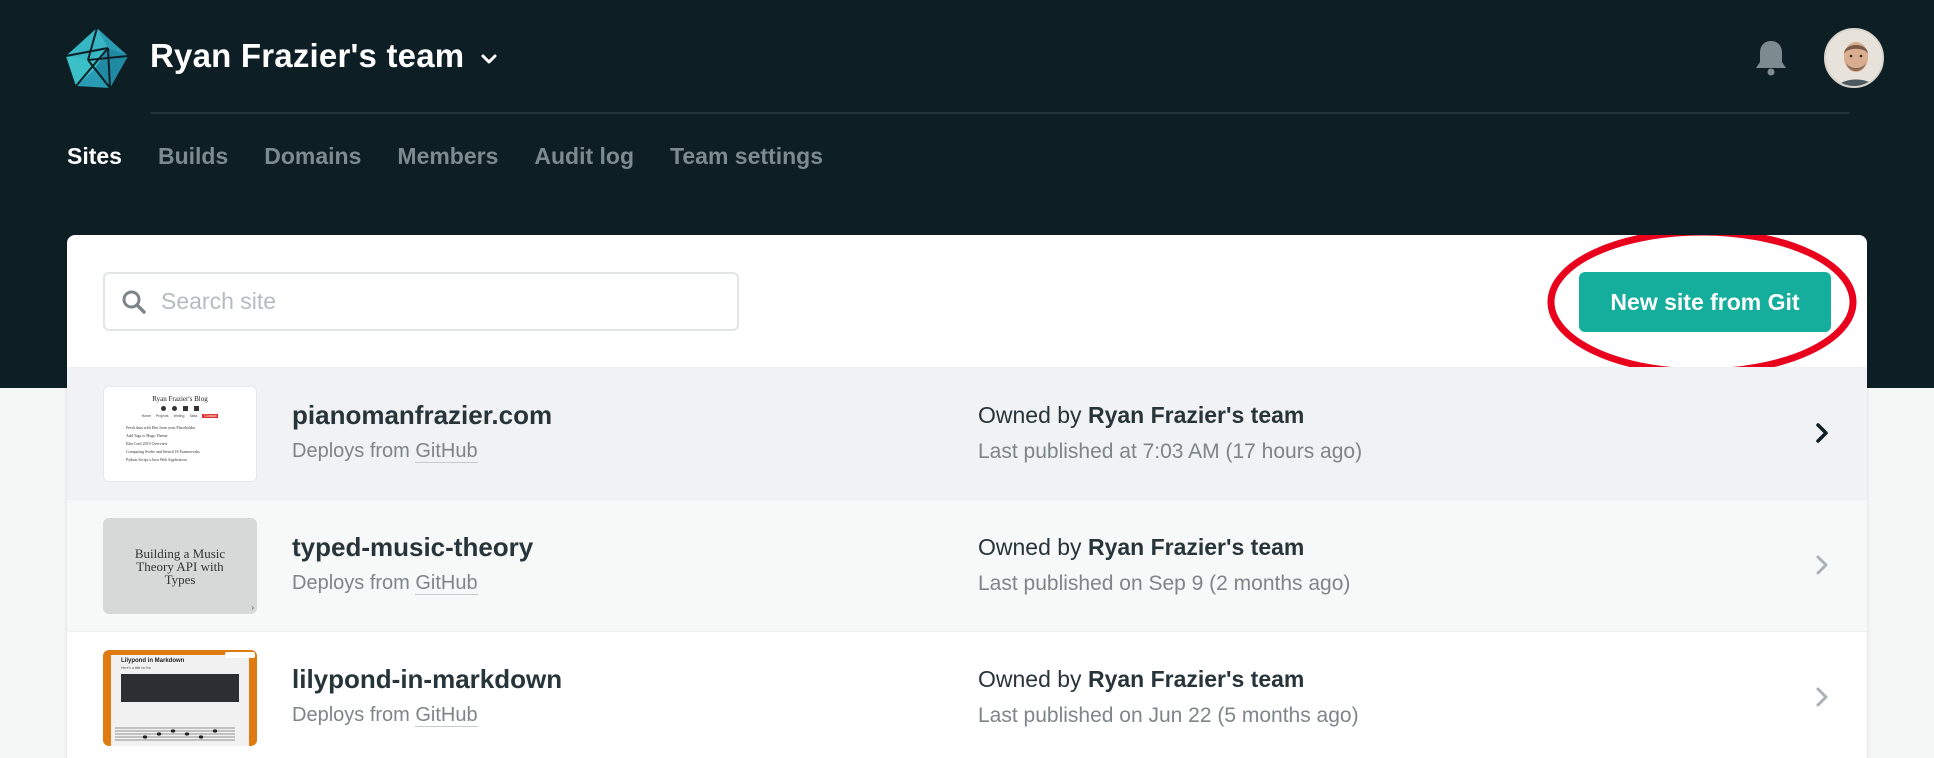 Image resolution: width=1934 pixels, height=758 pixels. What do you see at coordinates (312, 156) in the screenshot?
I see `tab-domains: Domains` at bounding box center [312, 156].